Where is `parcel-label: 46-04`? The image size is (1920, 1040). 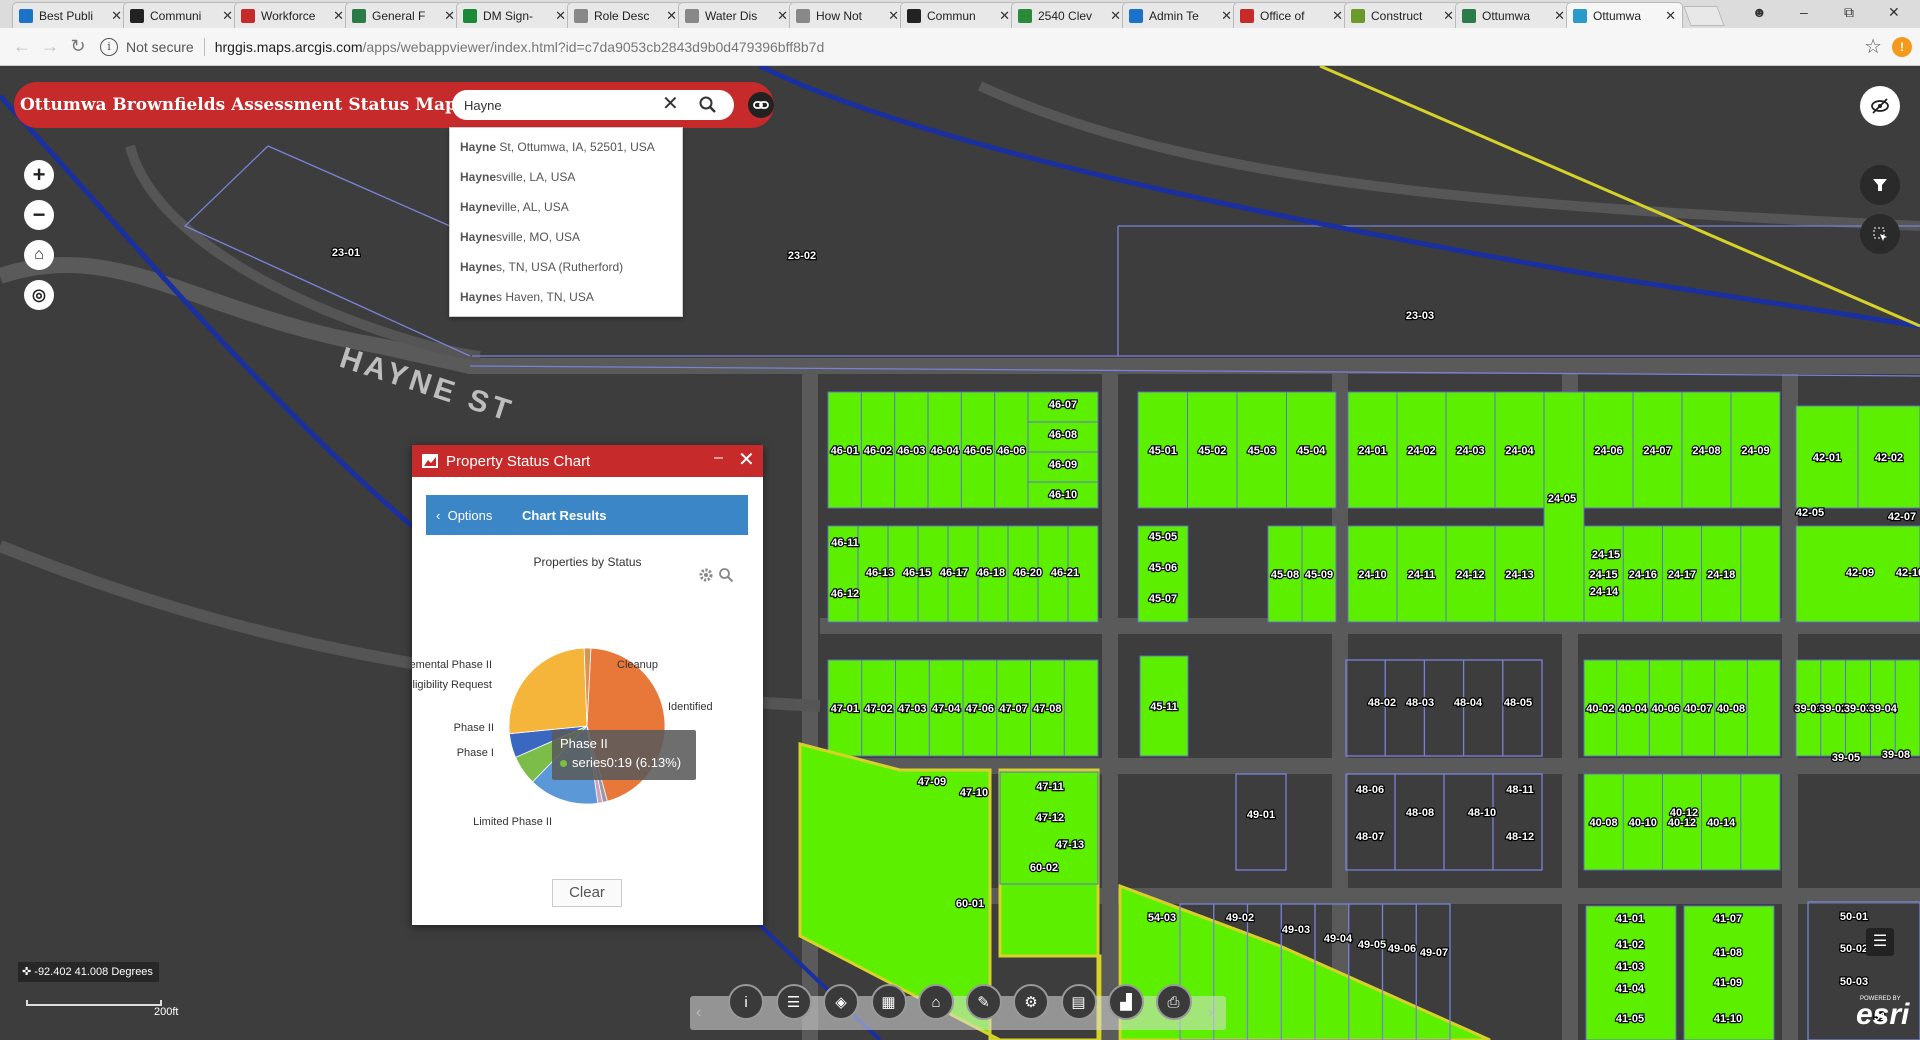
parcel-label: 46-04 is located at coordinates (945, 451).